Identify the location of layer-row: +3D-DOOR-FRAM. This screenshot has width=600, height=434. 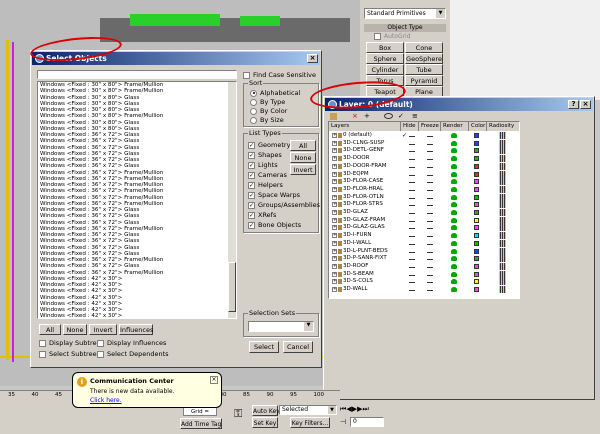
(417, 166).